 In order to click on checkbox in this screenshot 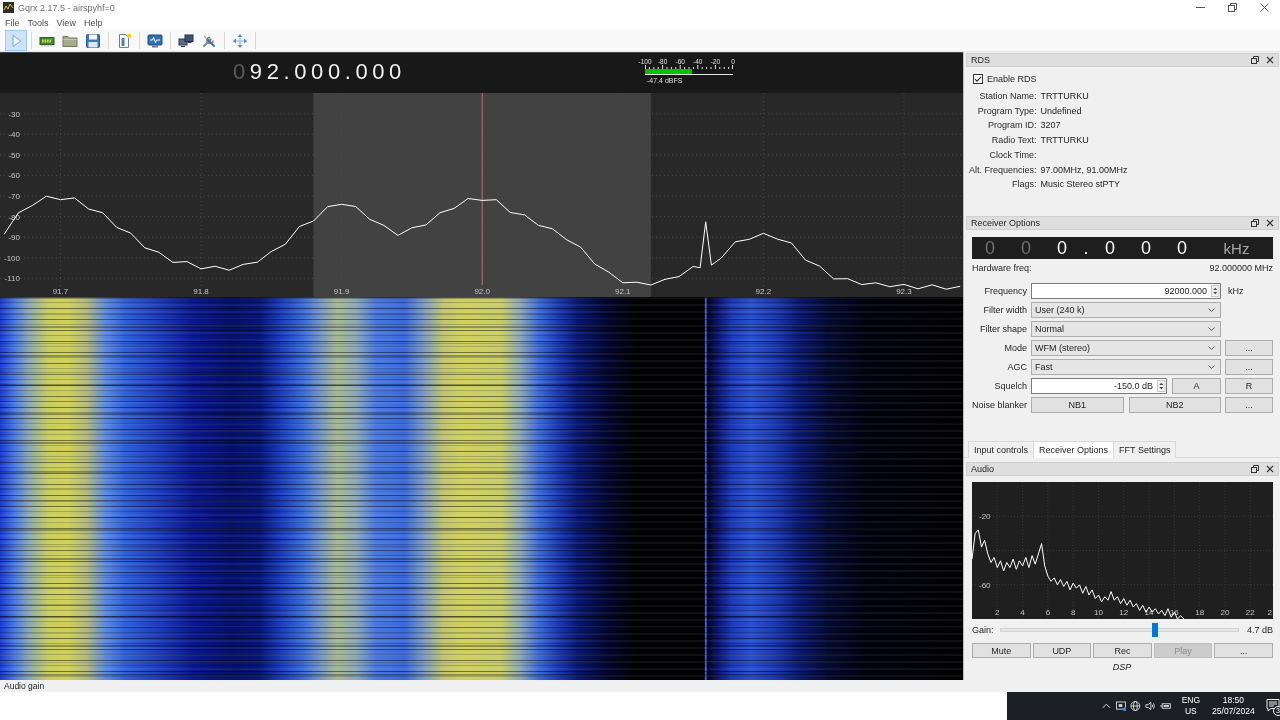, I will do `click(978, 78)`.